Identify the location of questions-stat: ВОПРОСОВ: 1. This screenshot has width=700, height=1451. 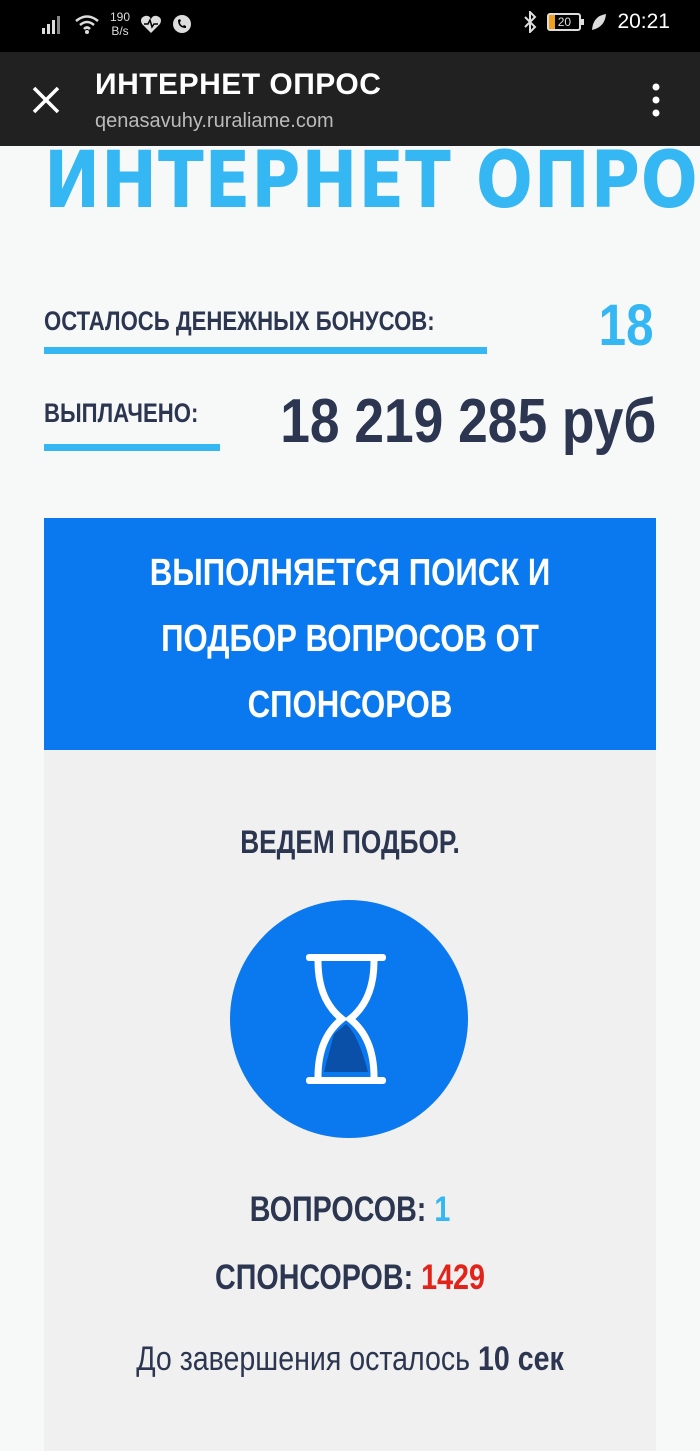
(350, 1209).